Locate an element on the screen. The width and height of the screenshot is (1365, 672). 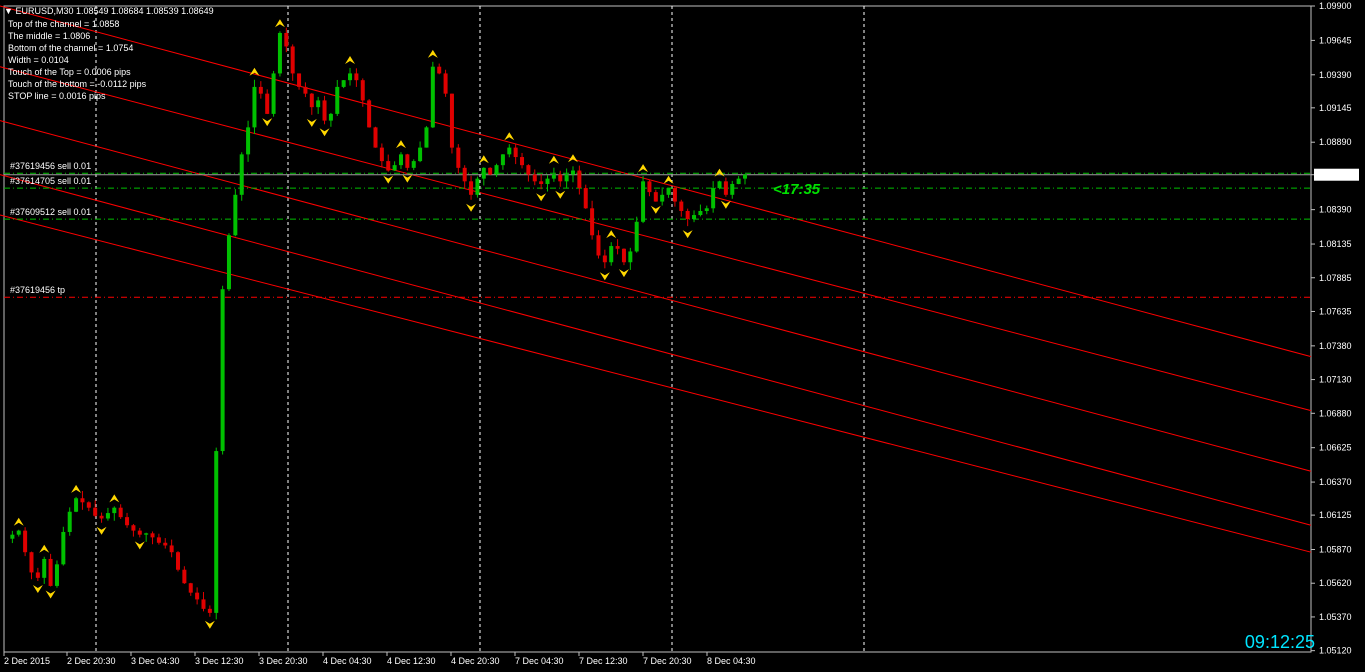
info-line-5: Touch of the bottom = -0.0112 pips is located at coordinates (77, 84).